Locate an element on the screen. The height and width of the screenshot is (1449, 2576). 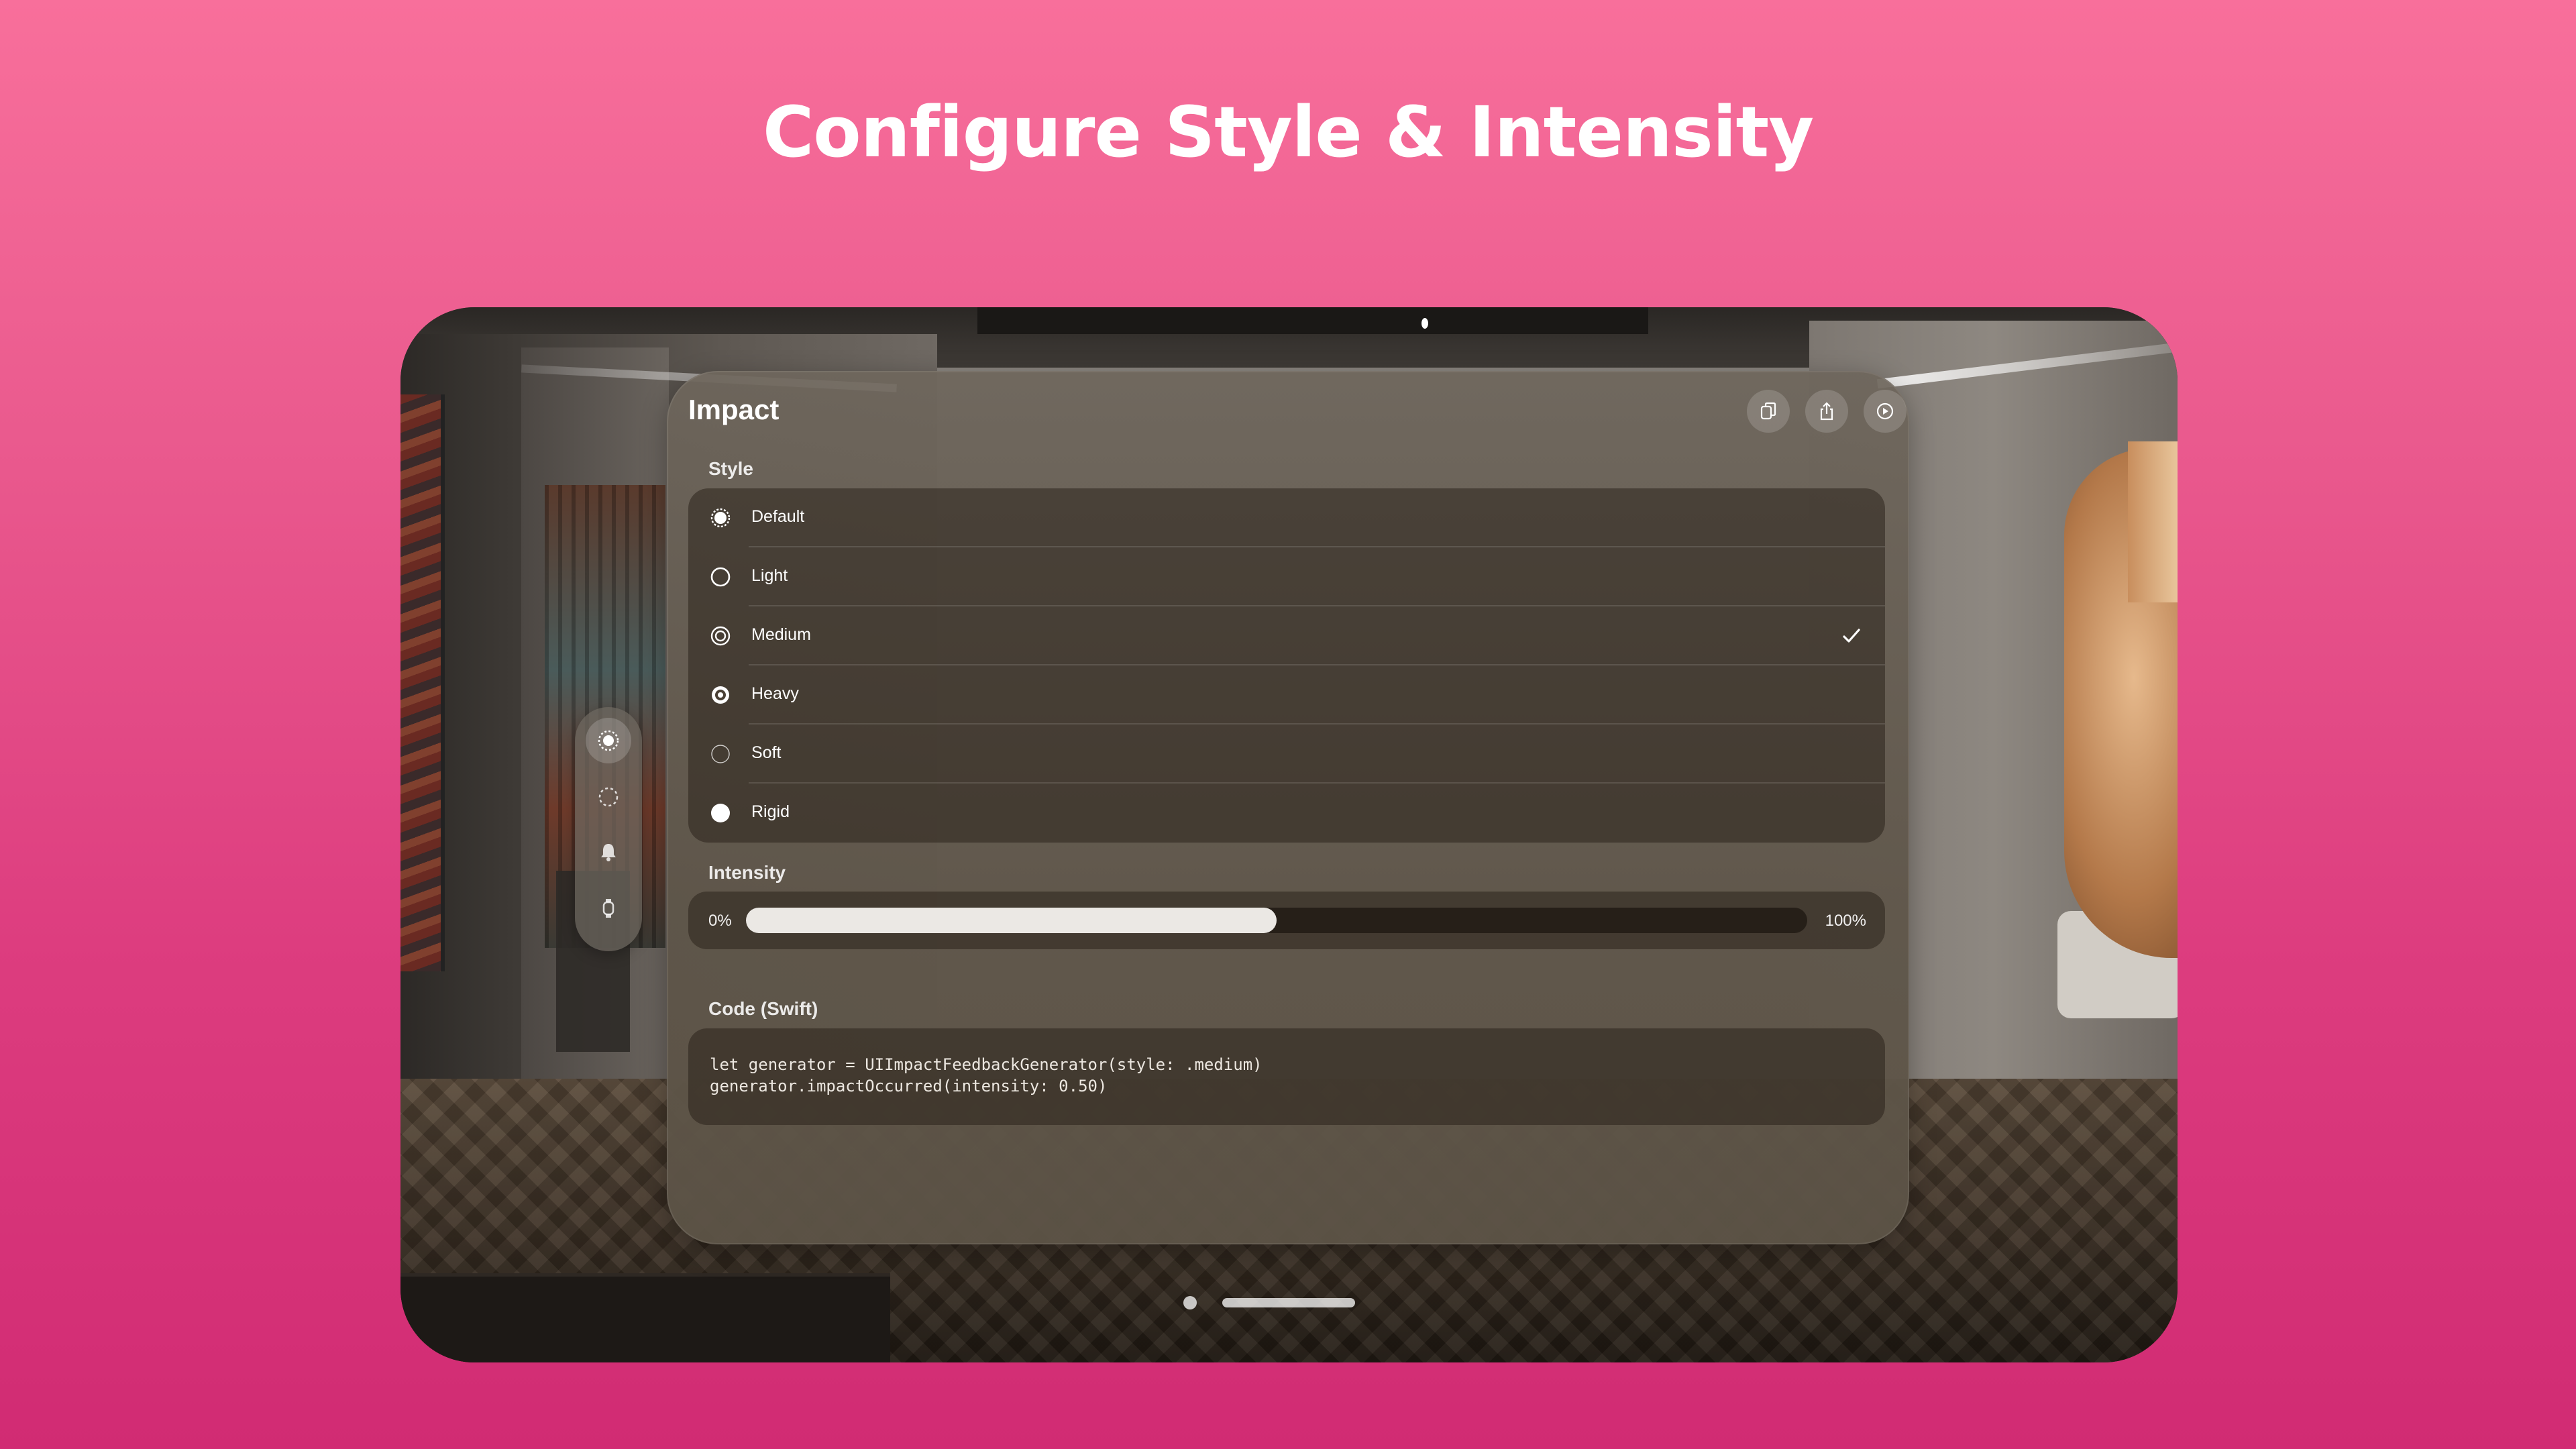
play-icon is located at coordinates (1885, 411).